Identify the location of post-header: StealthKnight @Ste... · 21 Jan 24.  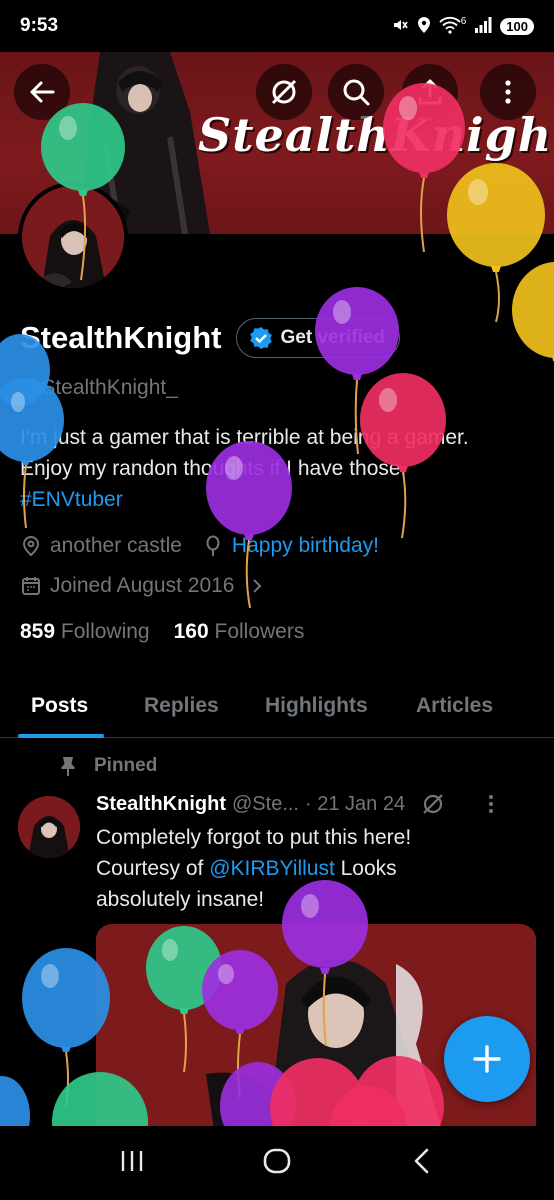
(298, 804).